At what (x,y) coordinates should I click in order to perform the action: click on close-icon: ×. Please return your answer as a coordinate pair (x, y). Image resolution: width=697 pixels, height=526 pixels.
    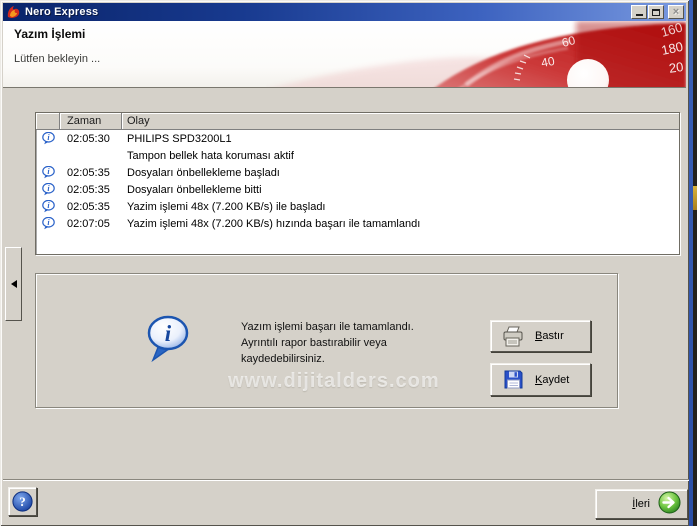
    Looking at the image, I should click on (676, 11).